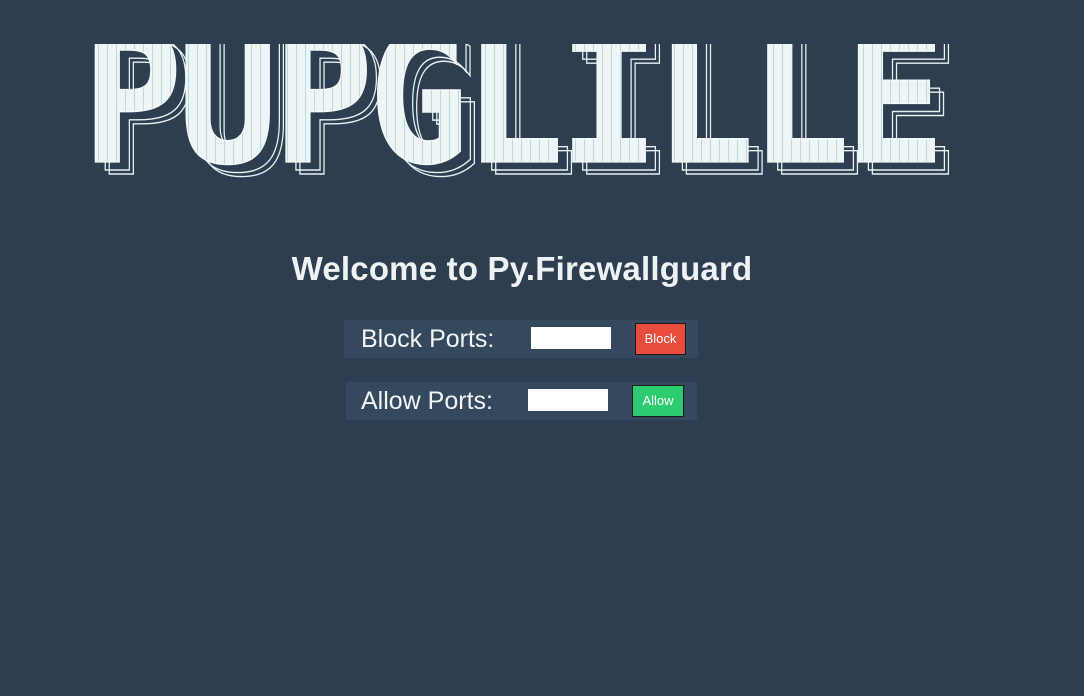  I want to click on block-ports-label: Block Ports:, so click(428, 339).